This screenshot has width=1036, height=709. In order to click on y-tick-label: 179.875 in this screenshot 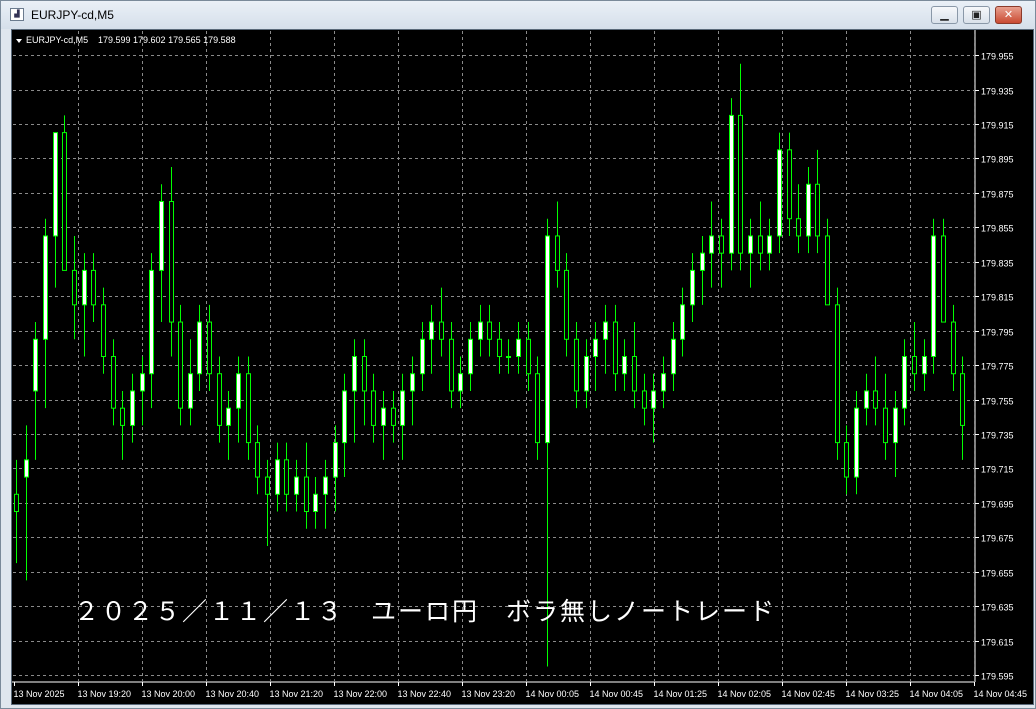, I will do `click(997, 195)`.